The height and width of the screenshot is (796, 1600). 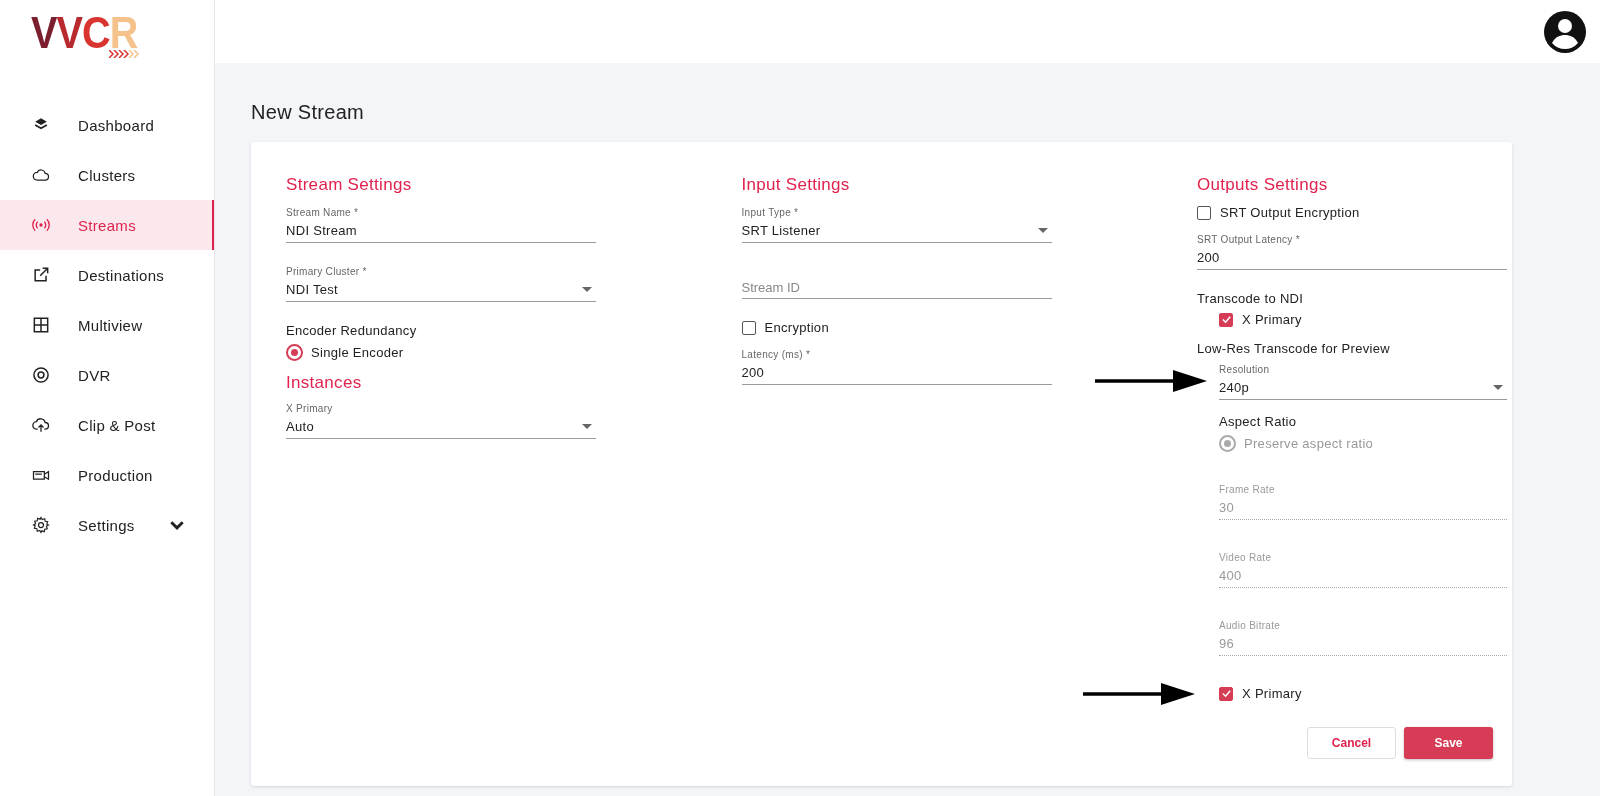 I want to click on cloud-upload-icon, so click(x=41, y=425).